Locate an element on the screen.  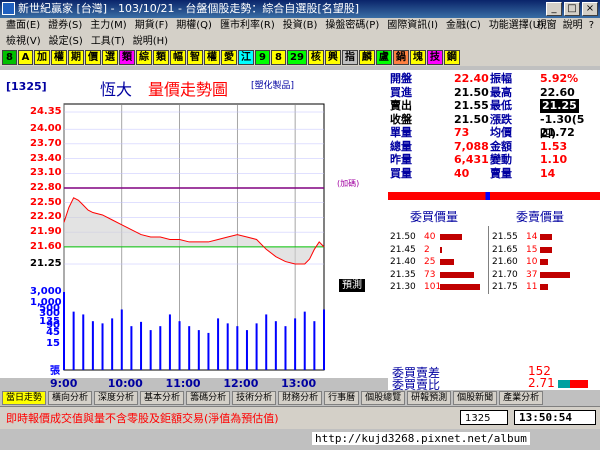
menu-tool: 視窗 is located at coordinates (547, 26).